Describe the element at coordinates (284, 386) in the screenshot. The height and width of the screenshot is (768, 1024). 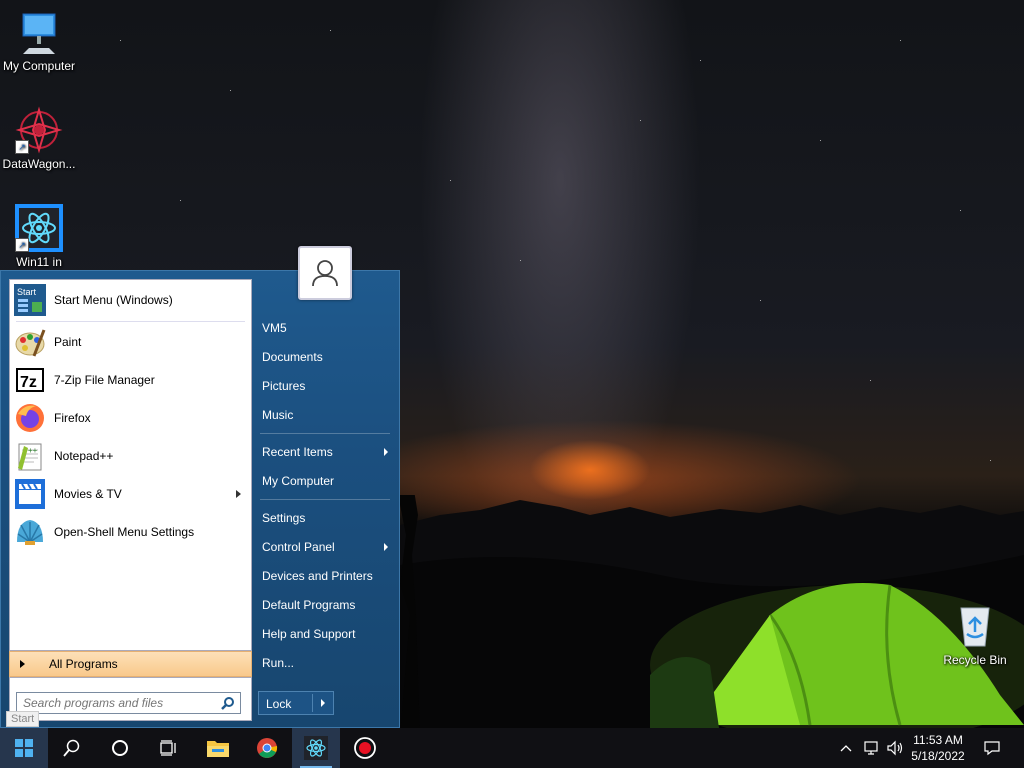
I see `right-item-label: Pictures` at that location.